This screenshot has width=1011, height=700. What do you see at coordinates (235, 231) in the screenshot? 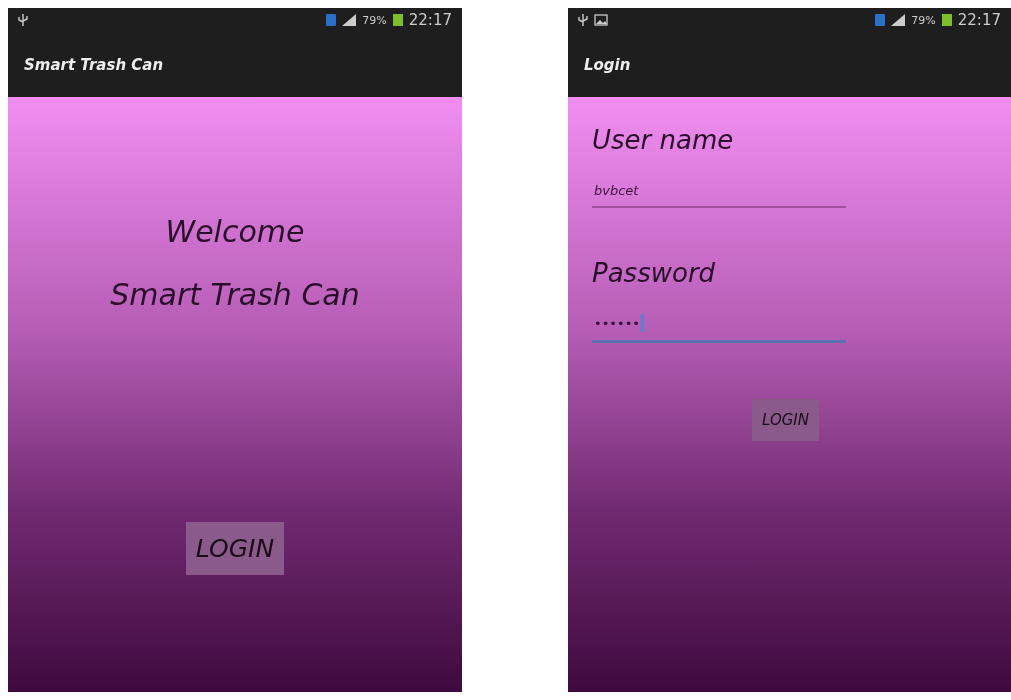
I see `welcome-text: Welcome` at bounding box center [235, 231].